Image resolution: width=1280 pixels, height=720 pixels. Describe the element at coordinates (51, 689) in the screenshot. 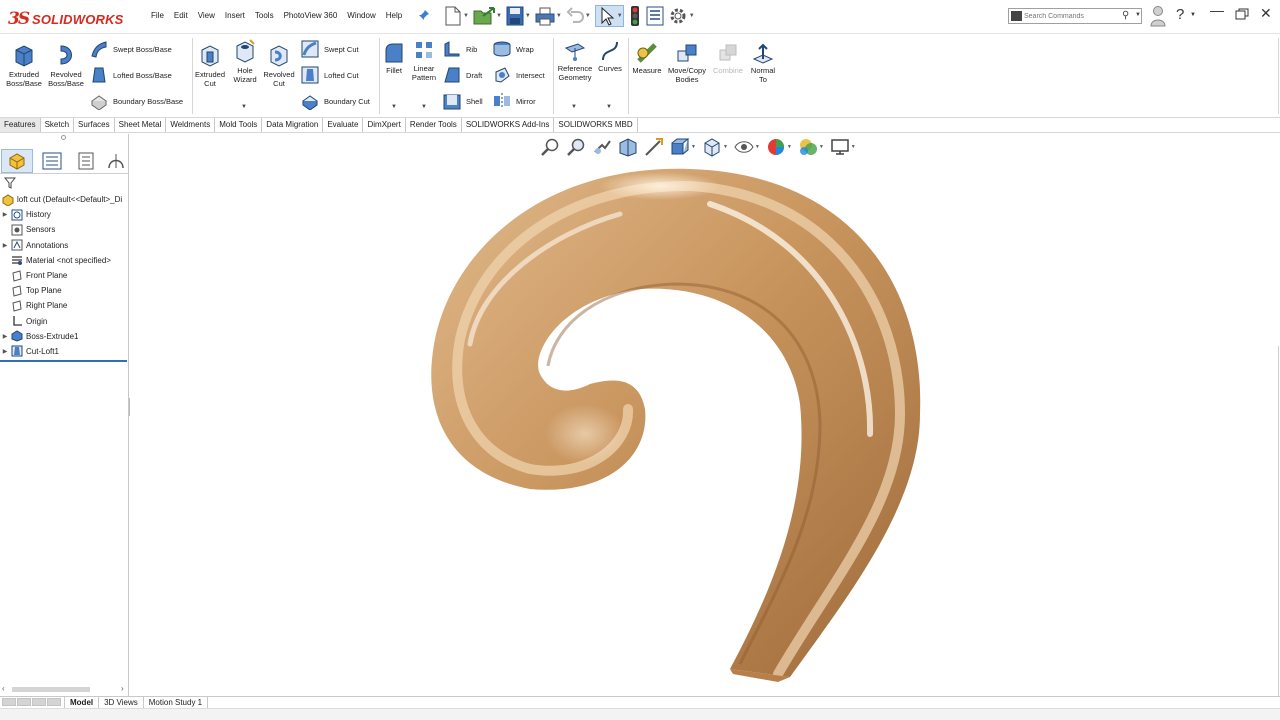

I see `scroll-thumb` at that location.